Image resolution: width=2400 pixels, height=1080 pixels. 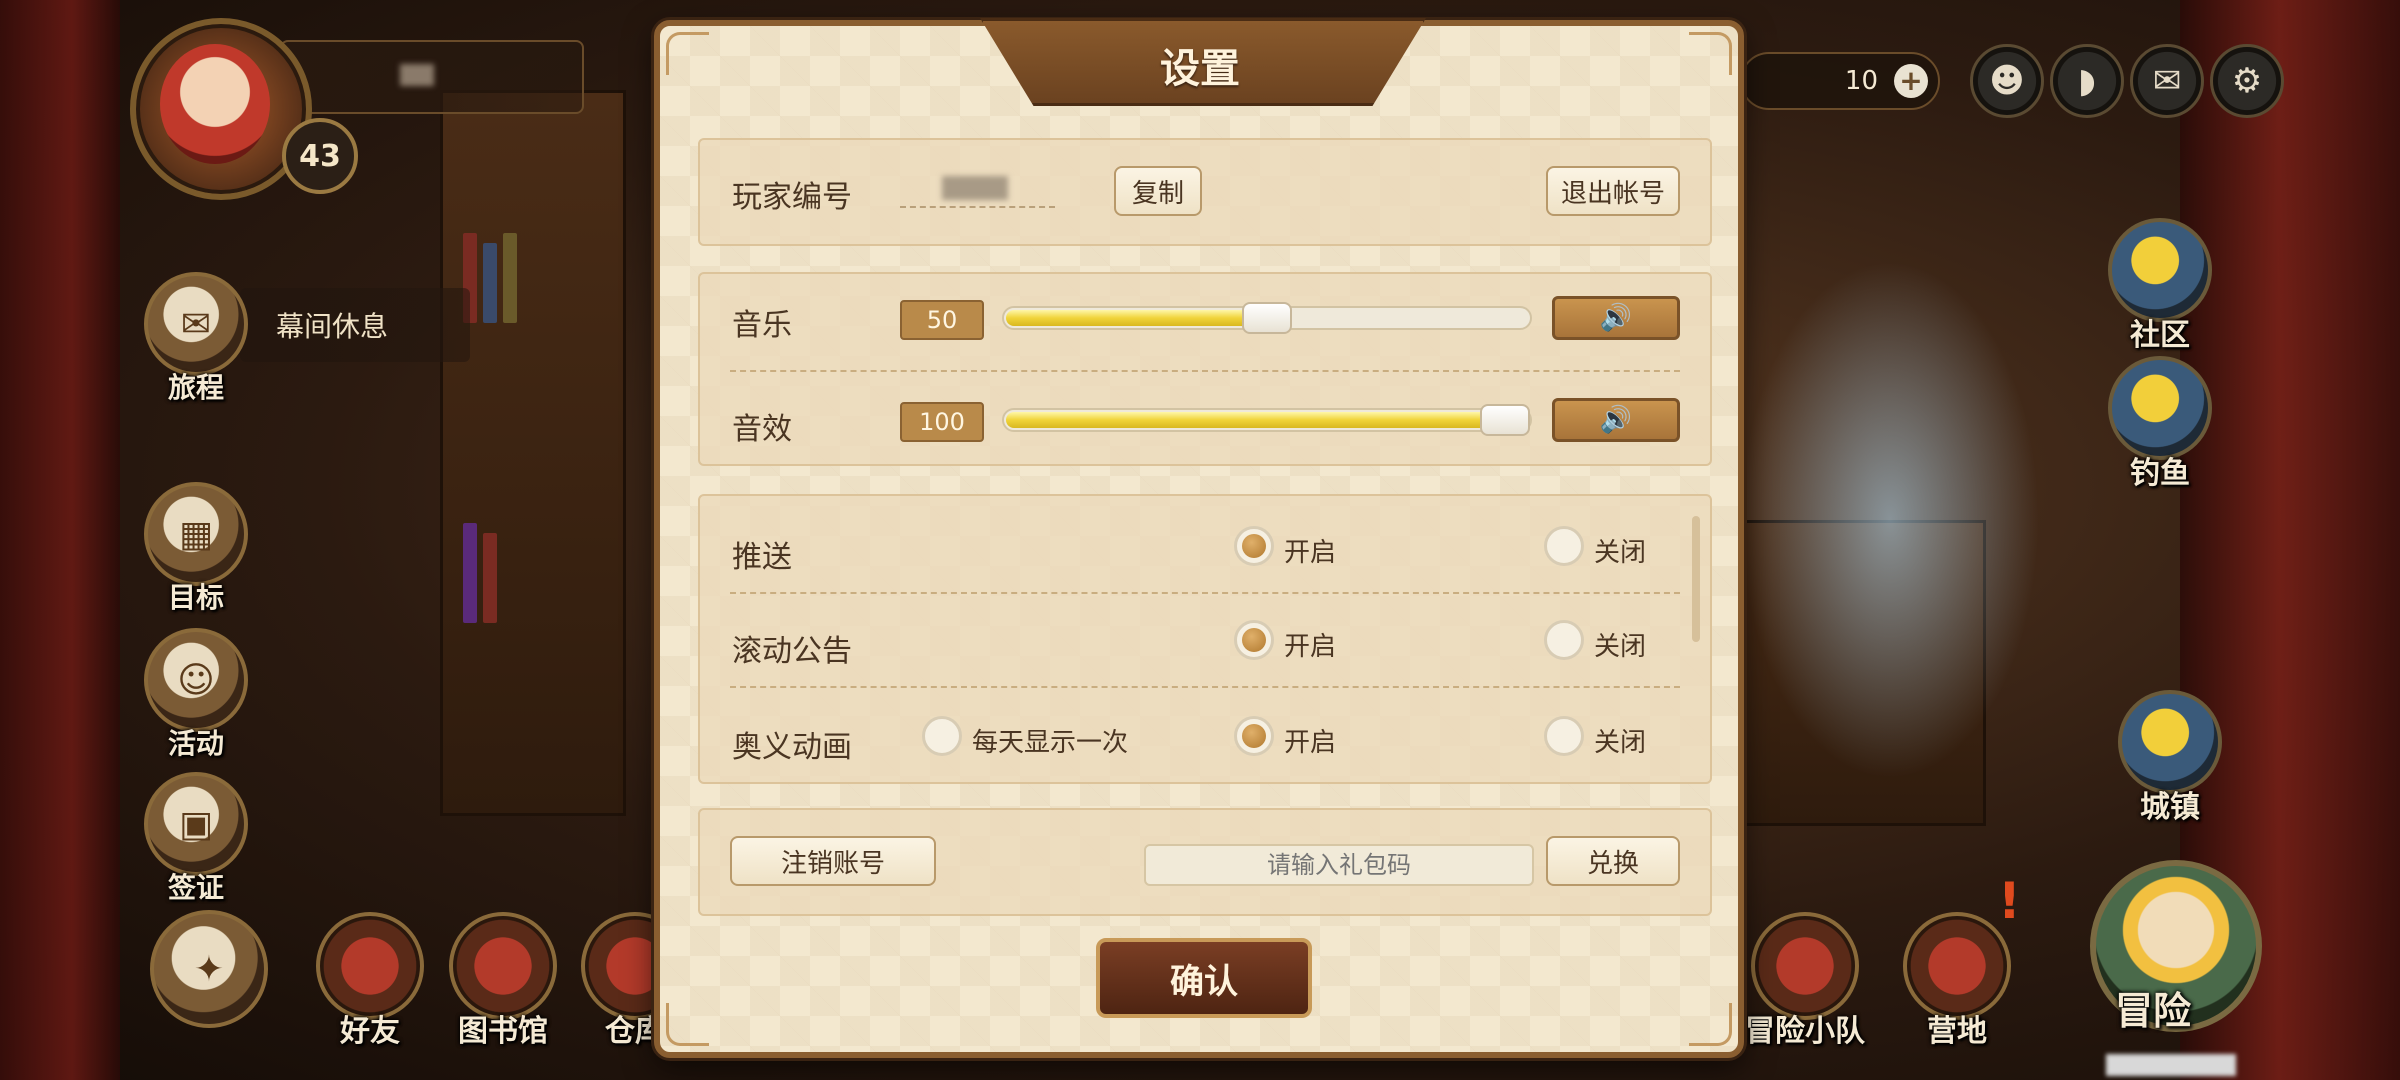 I want to click on scroll-notice-off-label: 关闭, so click(x=1620, y=647).